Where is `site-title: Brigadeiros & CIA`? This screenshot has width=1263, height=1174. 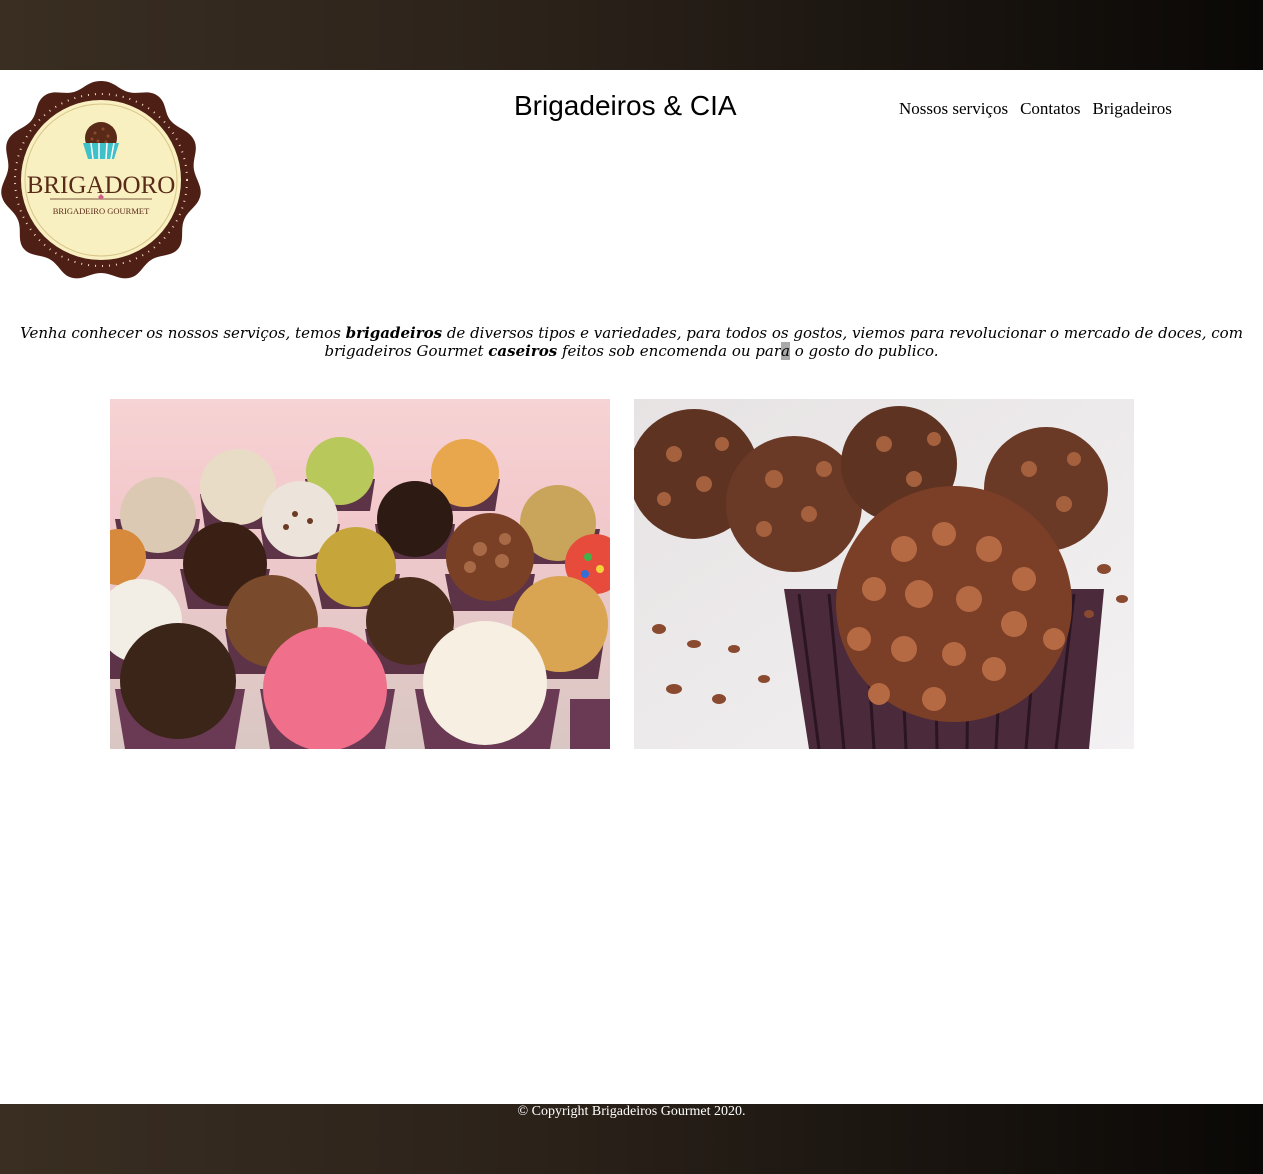 site-title: Brigadeiros & CIA is located at coordinates (625, 105).